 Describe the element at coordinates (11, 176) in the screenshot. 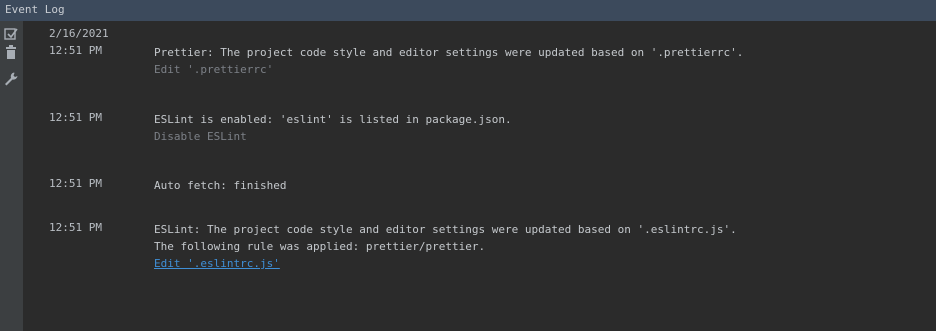

I see `event-log-toolbar` at that location.